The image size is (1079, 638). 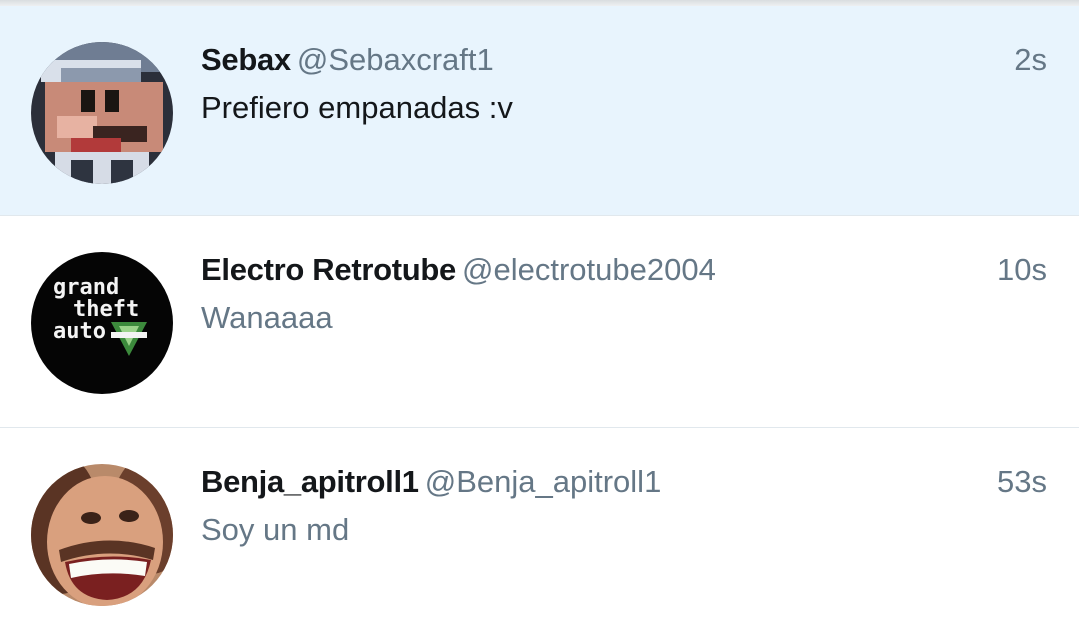 What do you see at coordinates (1030, 59) in the screenshot?
I see `timestamp: 2s` at bounding box center [1030, 59].